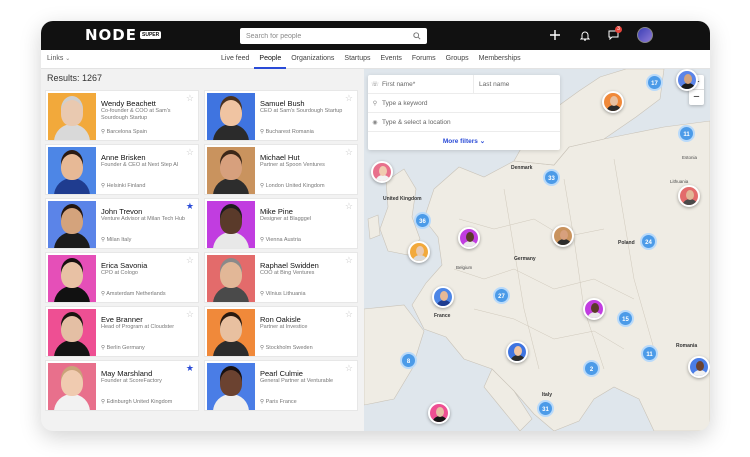 This screenshot has width=750, height=457. I want to click on person-name: Michael Hut, so click(280, 157).